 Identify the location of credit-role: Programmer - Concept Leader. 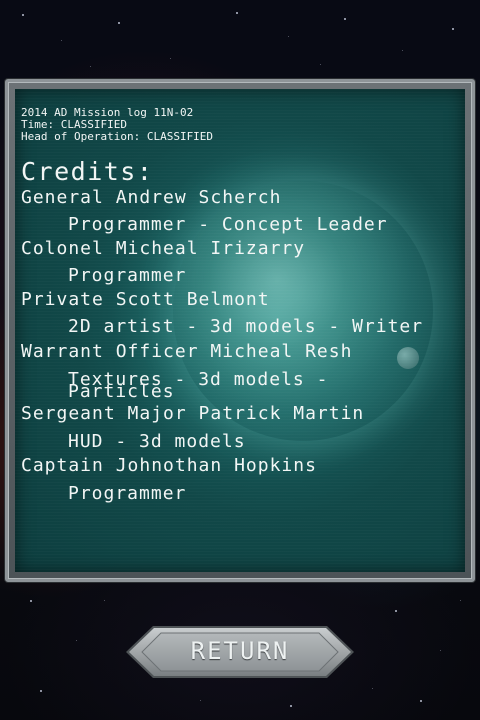
(228, 224).